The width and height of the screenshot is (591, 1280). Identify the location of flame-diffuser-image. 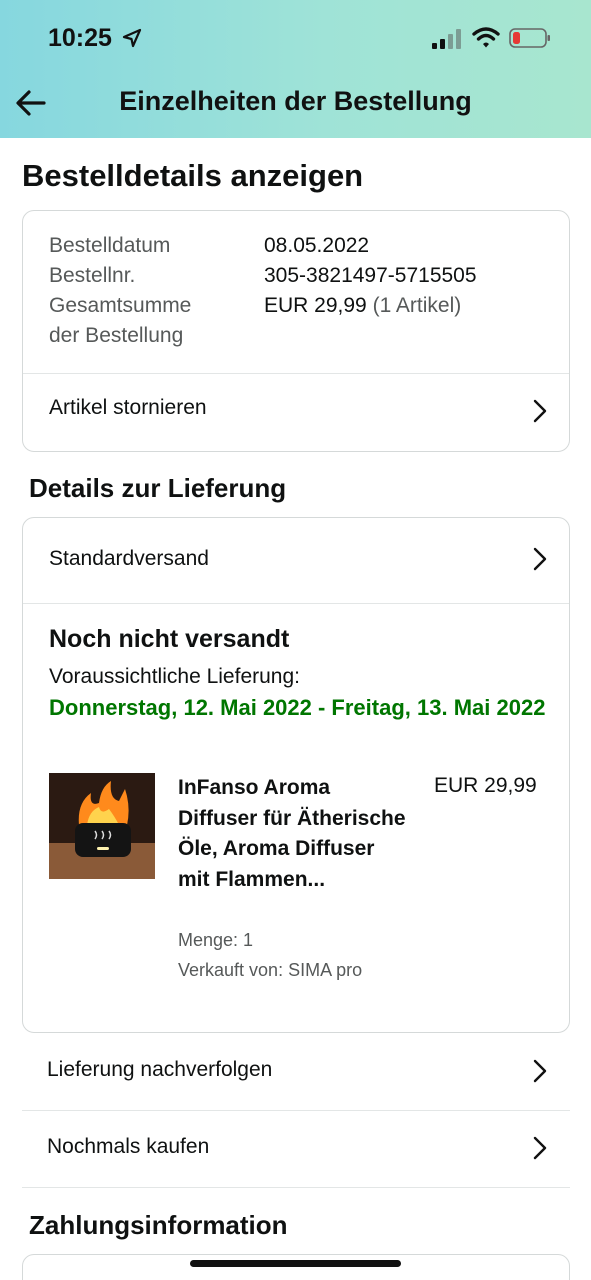
(102, 826).